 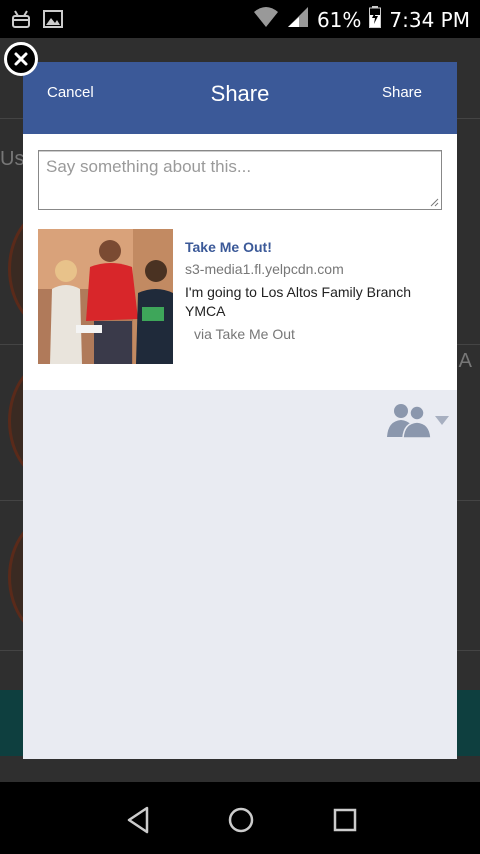 I want to click on background-partial-text: Us, so click(x=12, y=159).